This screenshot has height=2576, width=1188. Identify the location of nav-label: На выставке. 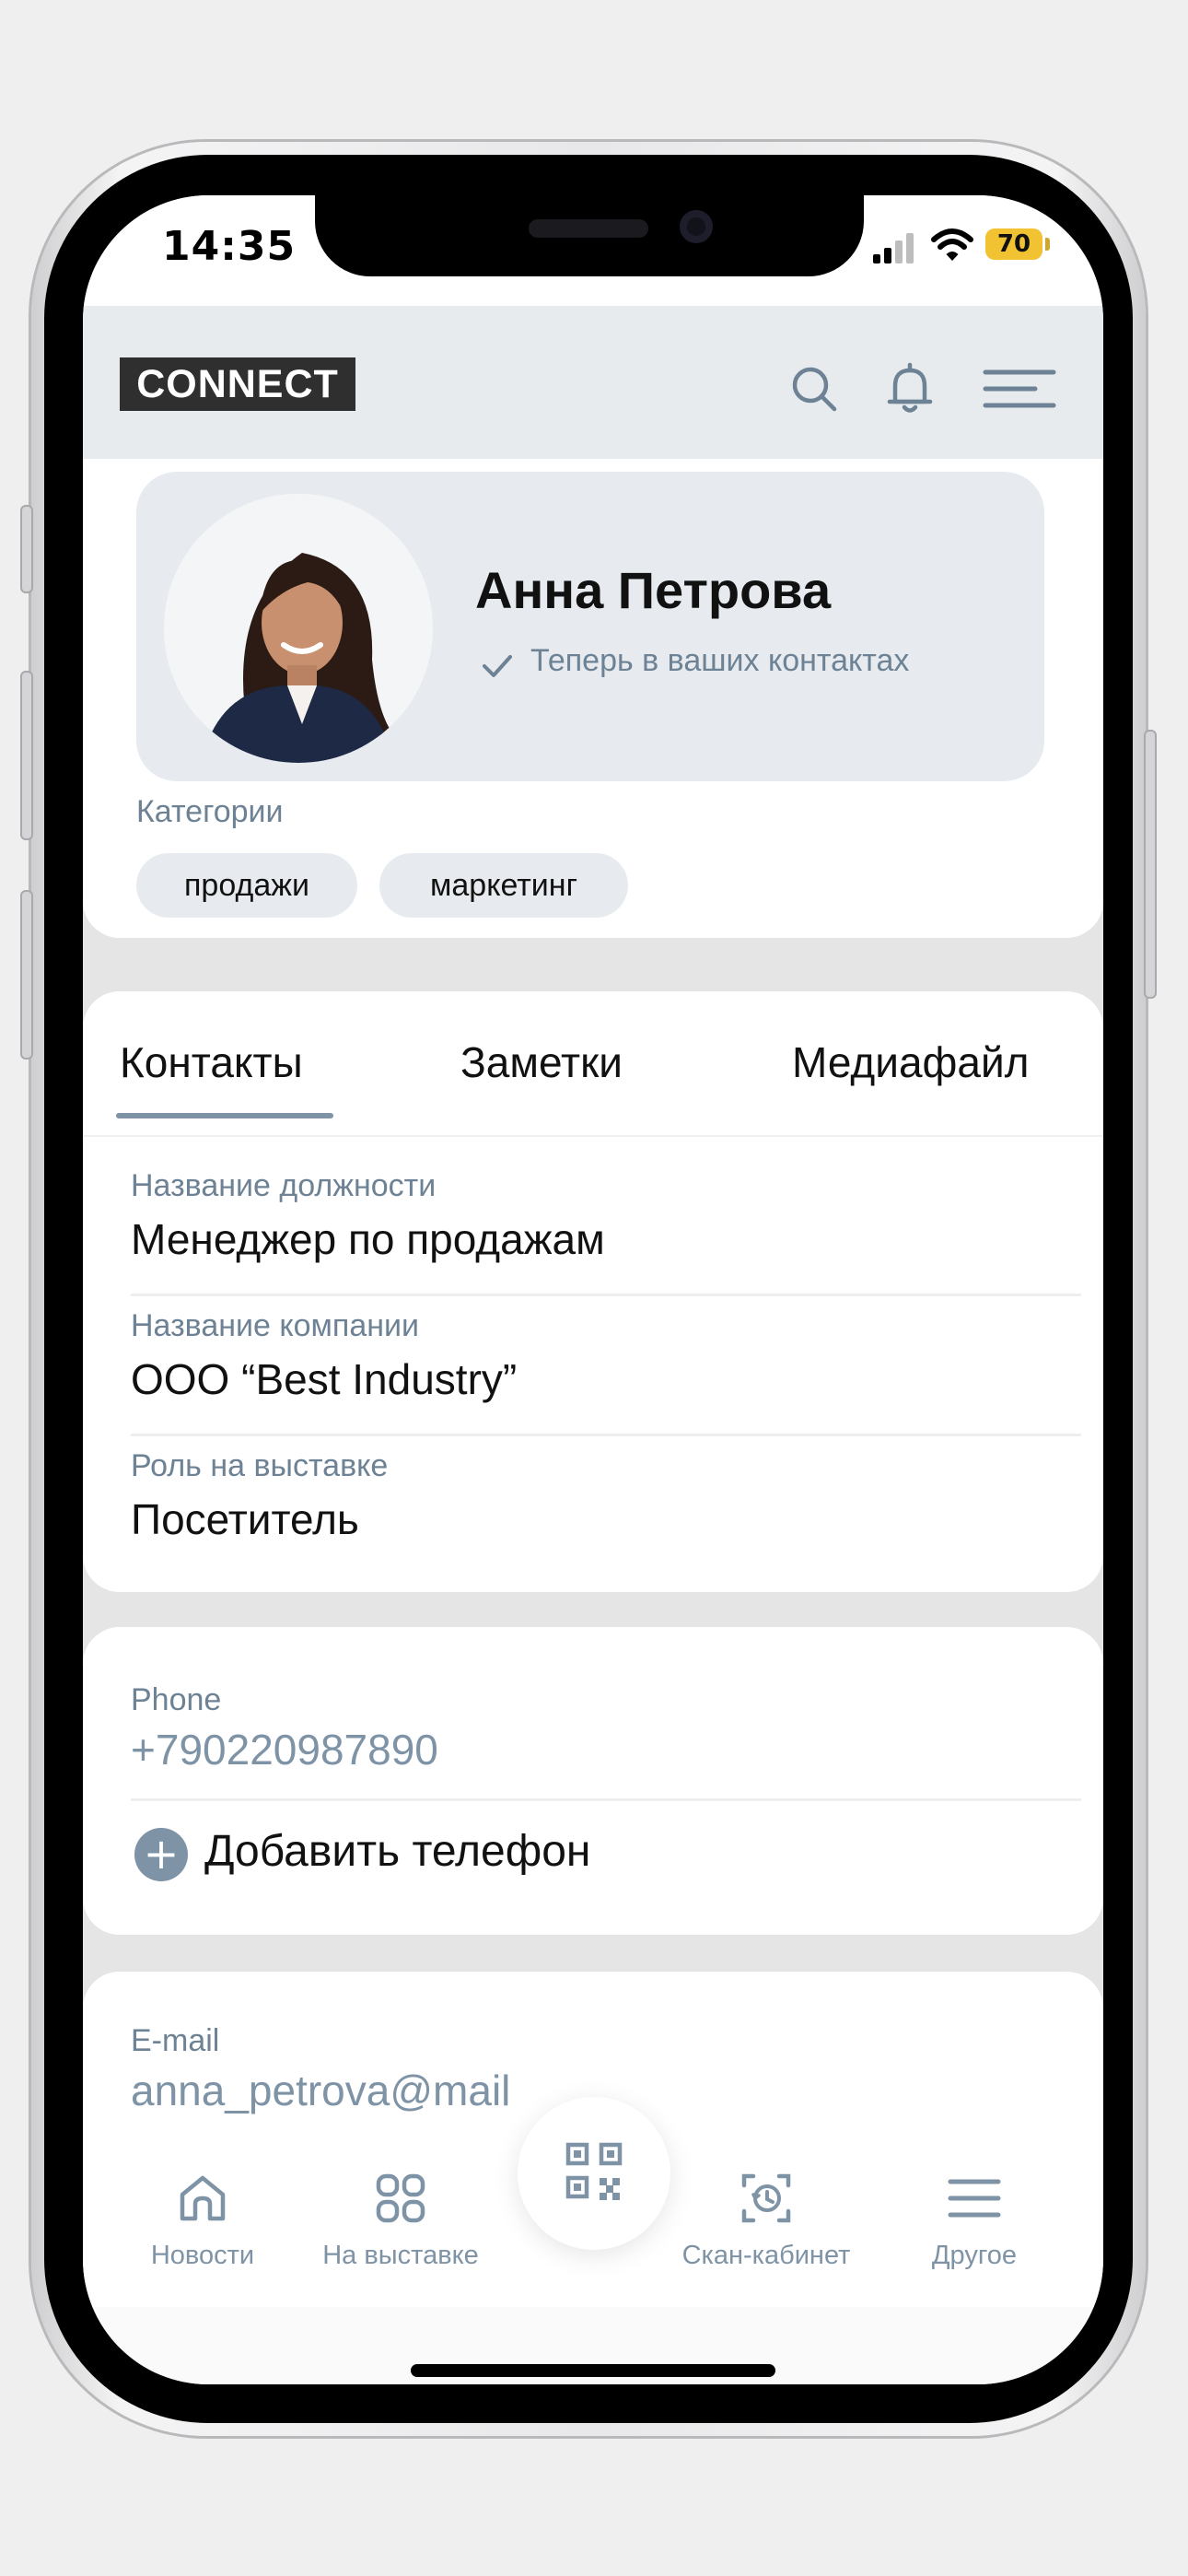
(400, 2255).